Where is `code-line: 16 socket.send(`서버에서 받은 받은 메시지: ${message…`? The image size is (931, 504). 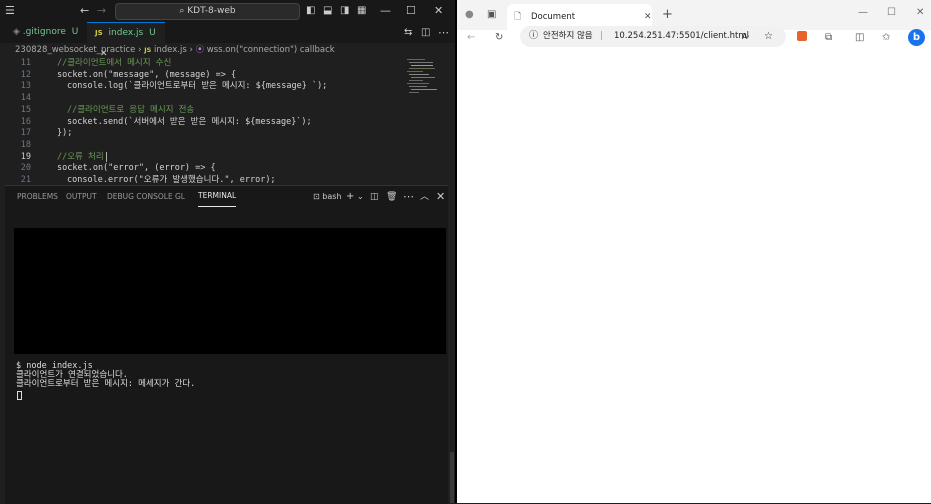 code-line: 16 socket.send(`서버에서 받은 받은 메시지: ${message… is located at coordinates (224, 122).